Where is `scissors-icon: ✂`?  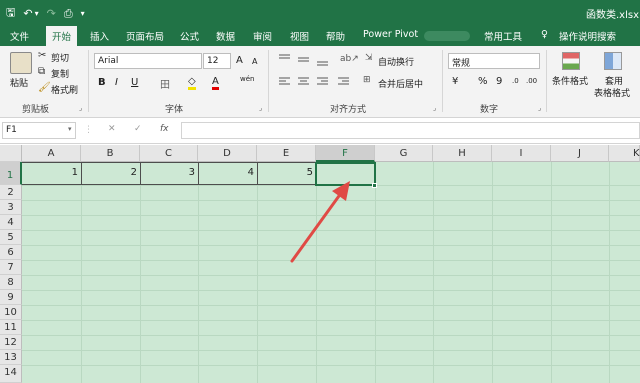 scissors-icon: ✂ is located at coordinates (42, 55).